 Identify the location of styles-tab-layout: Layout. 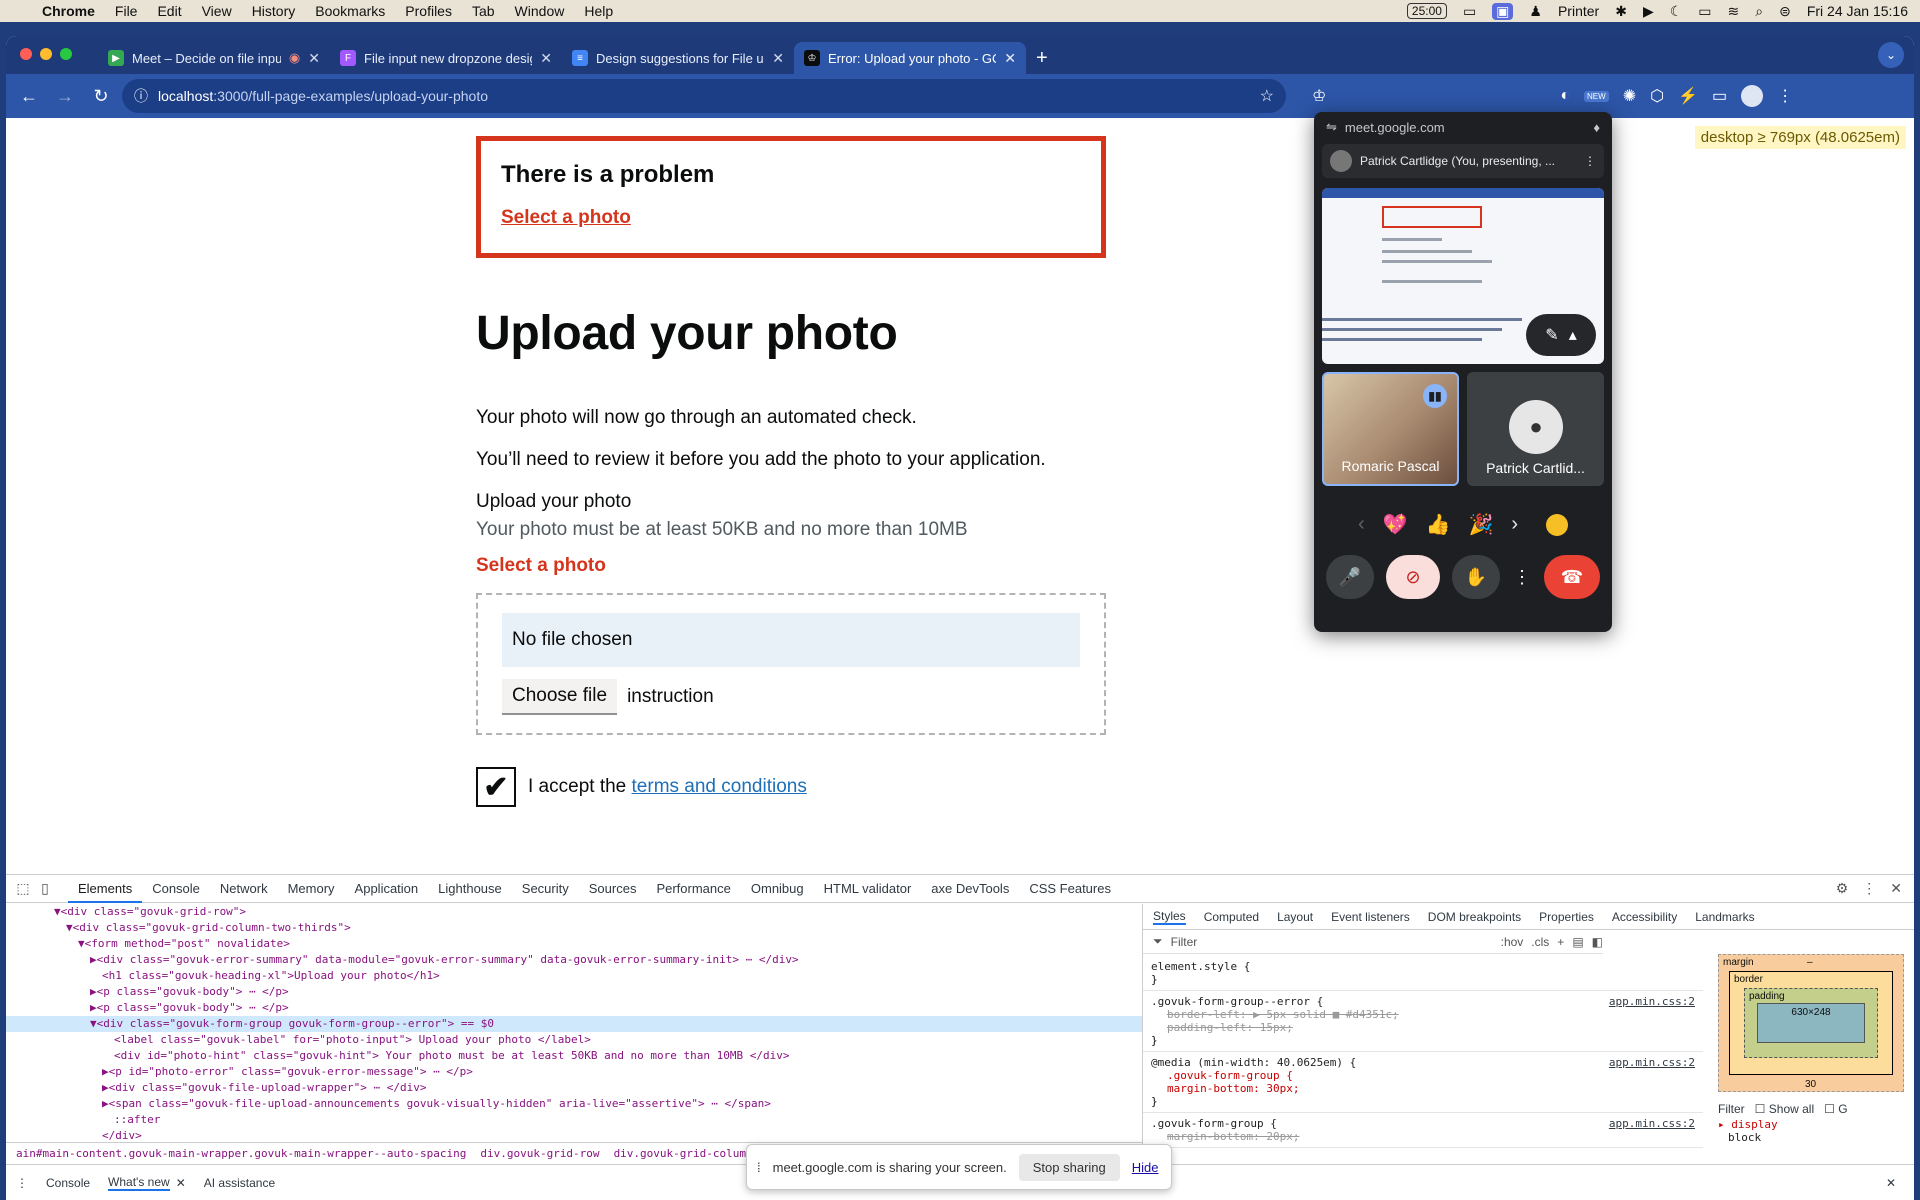
(1295, 917).